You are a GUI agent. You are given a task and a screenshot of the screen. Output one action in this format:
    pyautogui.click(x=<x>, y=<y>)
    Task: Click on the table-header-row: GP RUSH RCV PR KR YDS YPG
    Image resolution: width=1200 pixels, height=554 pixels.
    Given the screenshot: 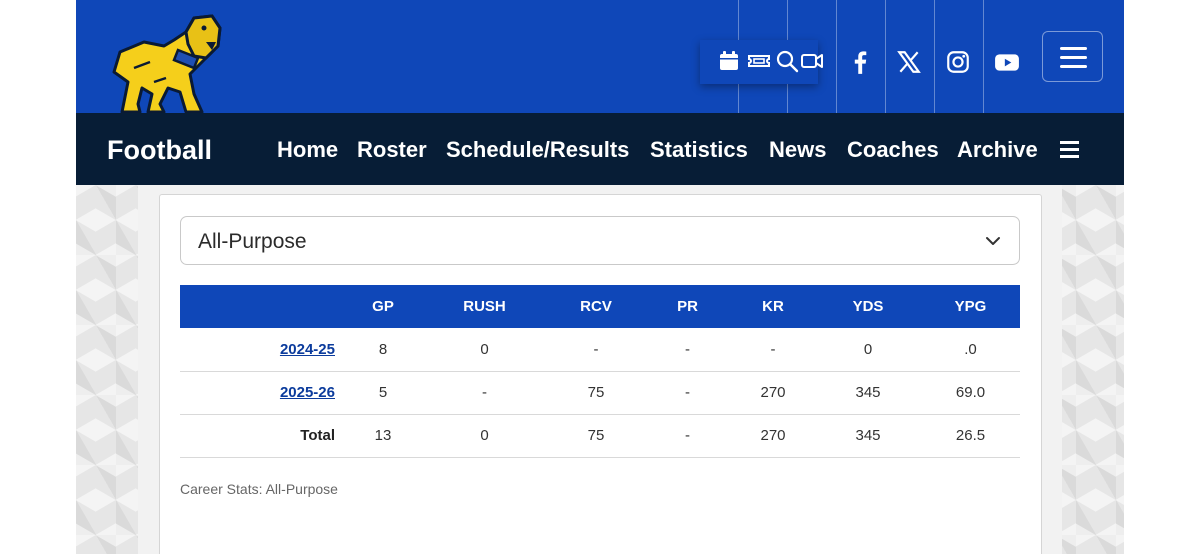 What is the action you would take?
    pyautogui.click(x=600, y=306)
    